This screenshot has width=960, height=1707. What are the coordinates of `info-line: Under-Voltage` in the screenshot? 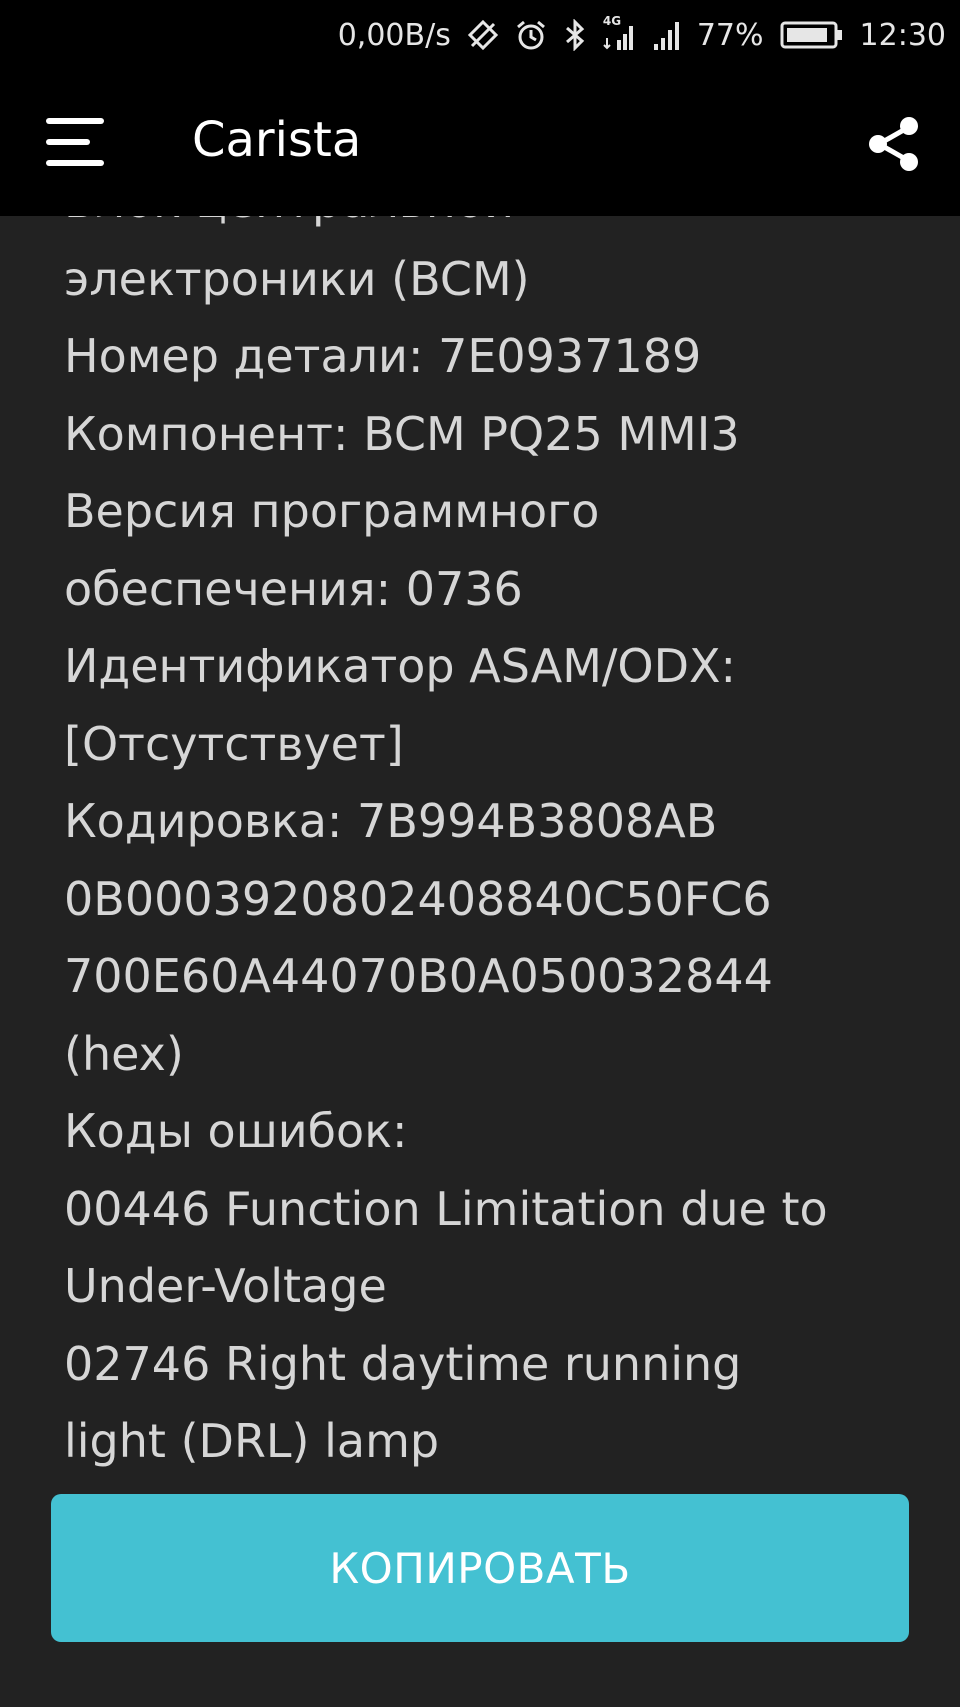 It's located at (225, 1286).